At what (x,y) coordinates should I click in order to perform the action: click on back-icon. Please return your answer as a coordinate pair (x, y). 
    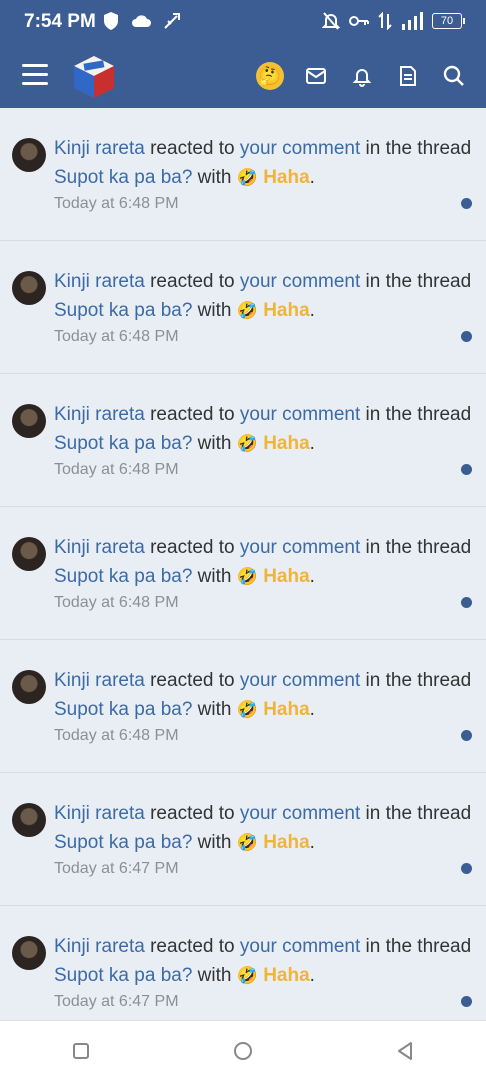
    Looking at the image, I should click on (405, 1051).